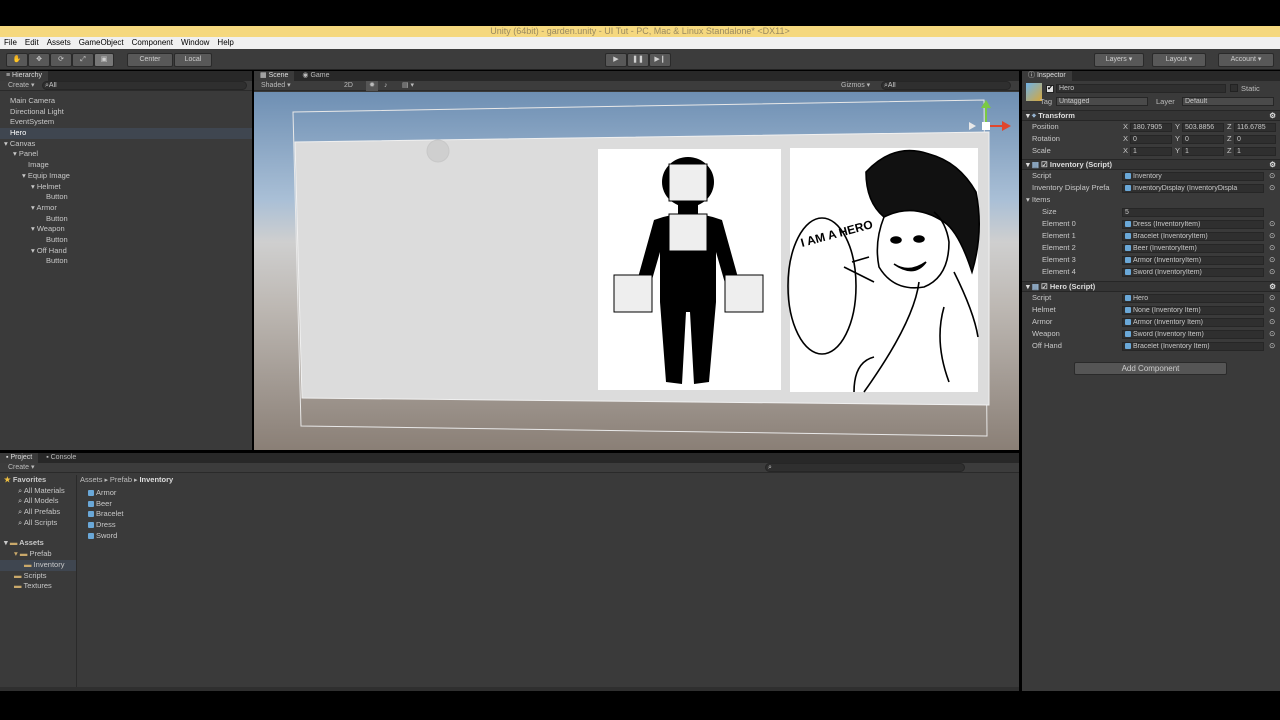 This screenshot has width=1280, height=720. What do you see at coordinates (126, 187) in the screenshot?
I see `hierarchy-item: ▾ Helmet` at bounding box center [126, 187].